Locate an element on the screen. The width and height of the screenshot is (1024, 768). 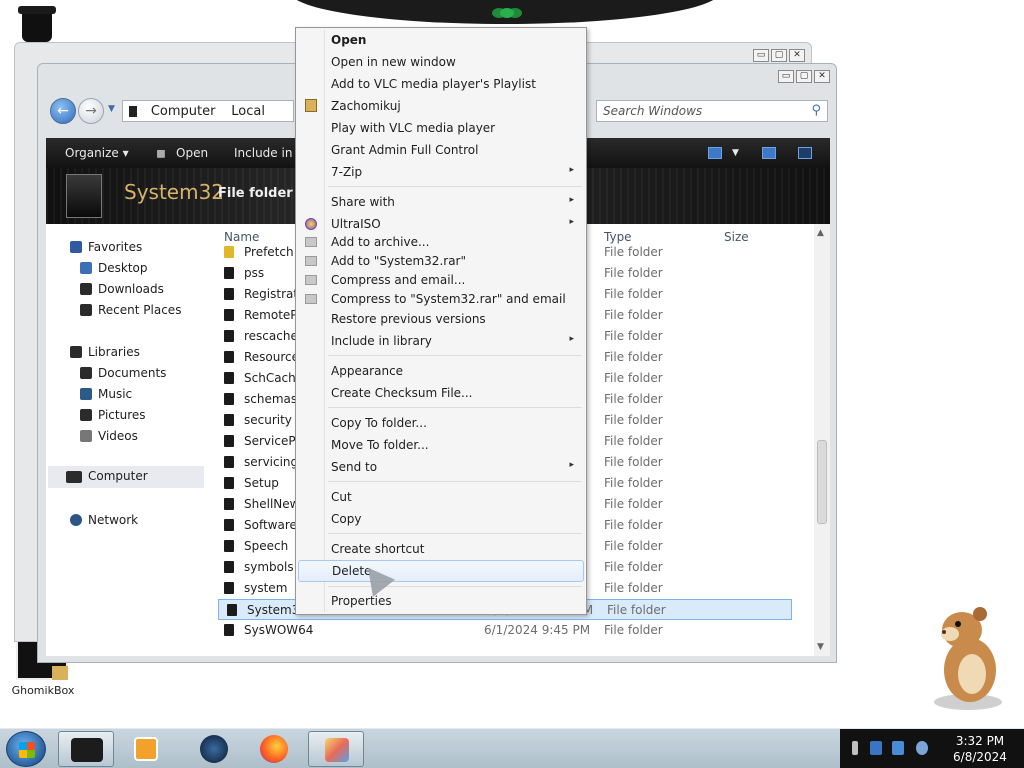
taskbar-paint-button is located at coordinates (336, 749).